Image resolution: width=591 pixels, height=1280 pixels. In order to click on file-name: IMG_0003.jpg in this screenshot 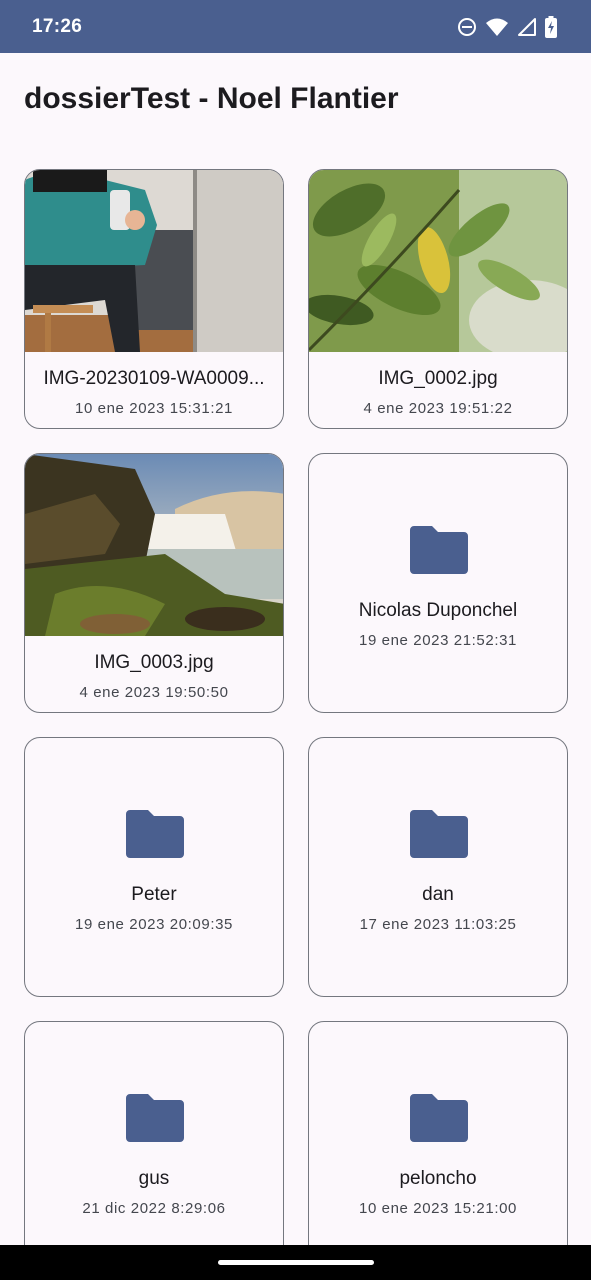, I will do `click(154, 662)`.